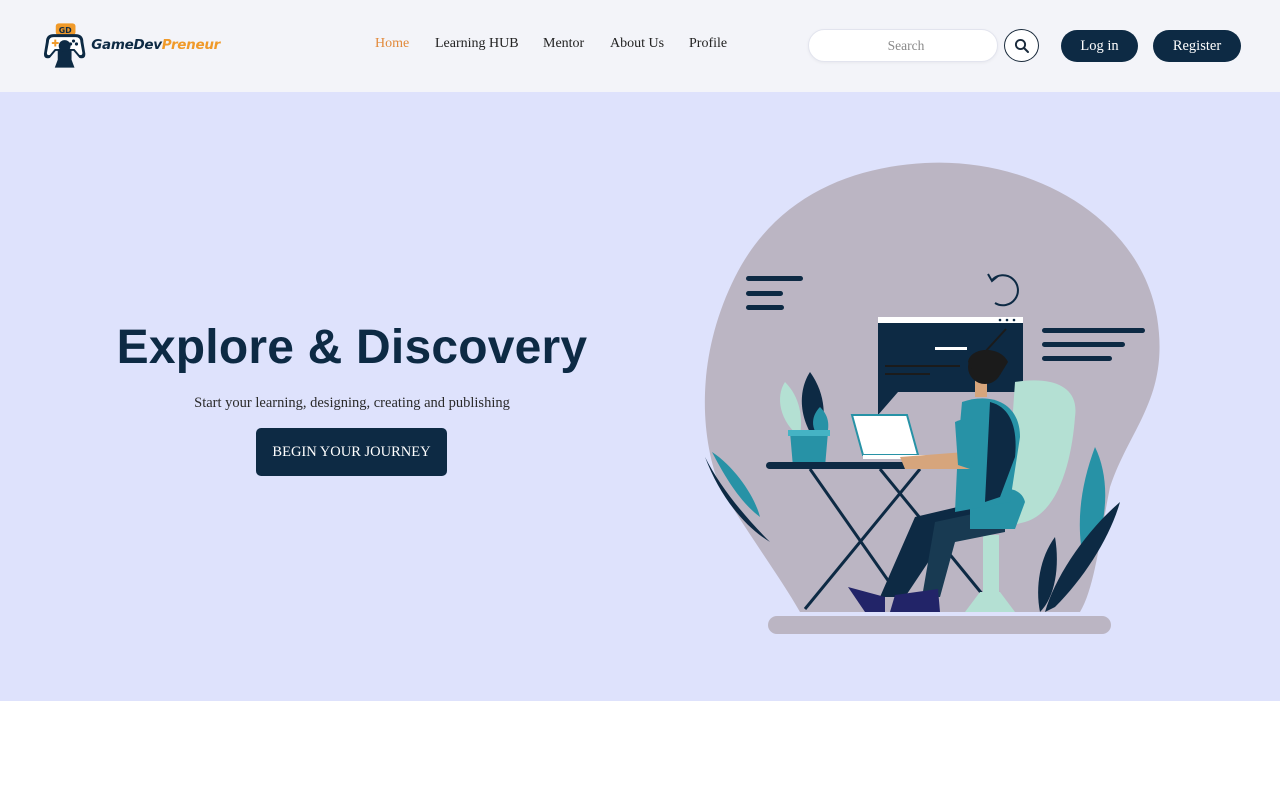 This screenshot has height=800, width=1280. I want to click on chair-stem, so click(991, 565).